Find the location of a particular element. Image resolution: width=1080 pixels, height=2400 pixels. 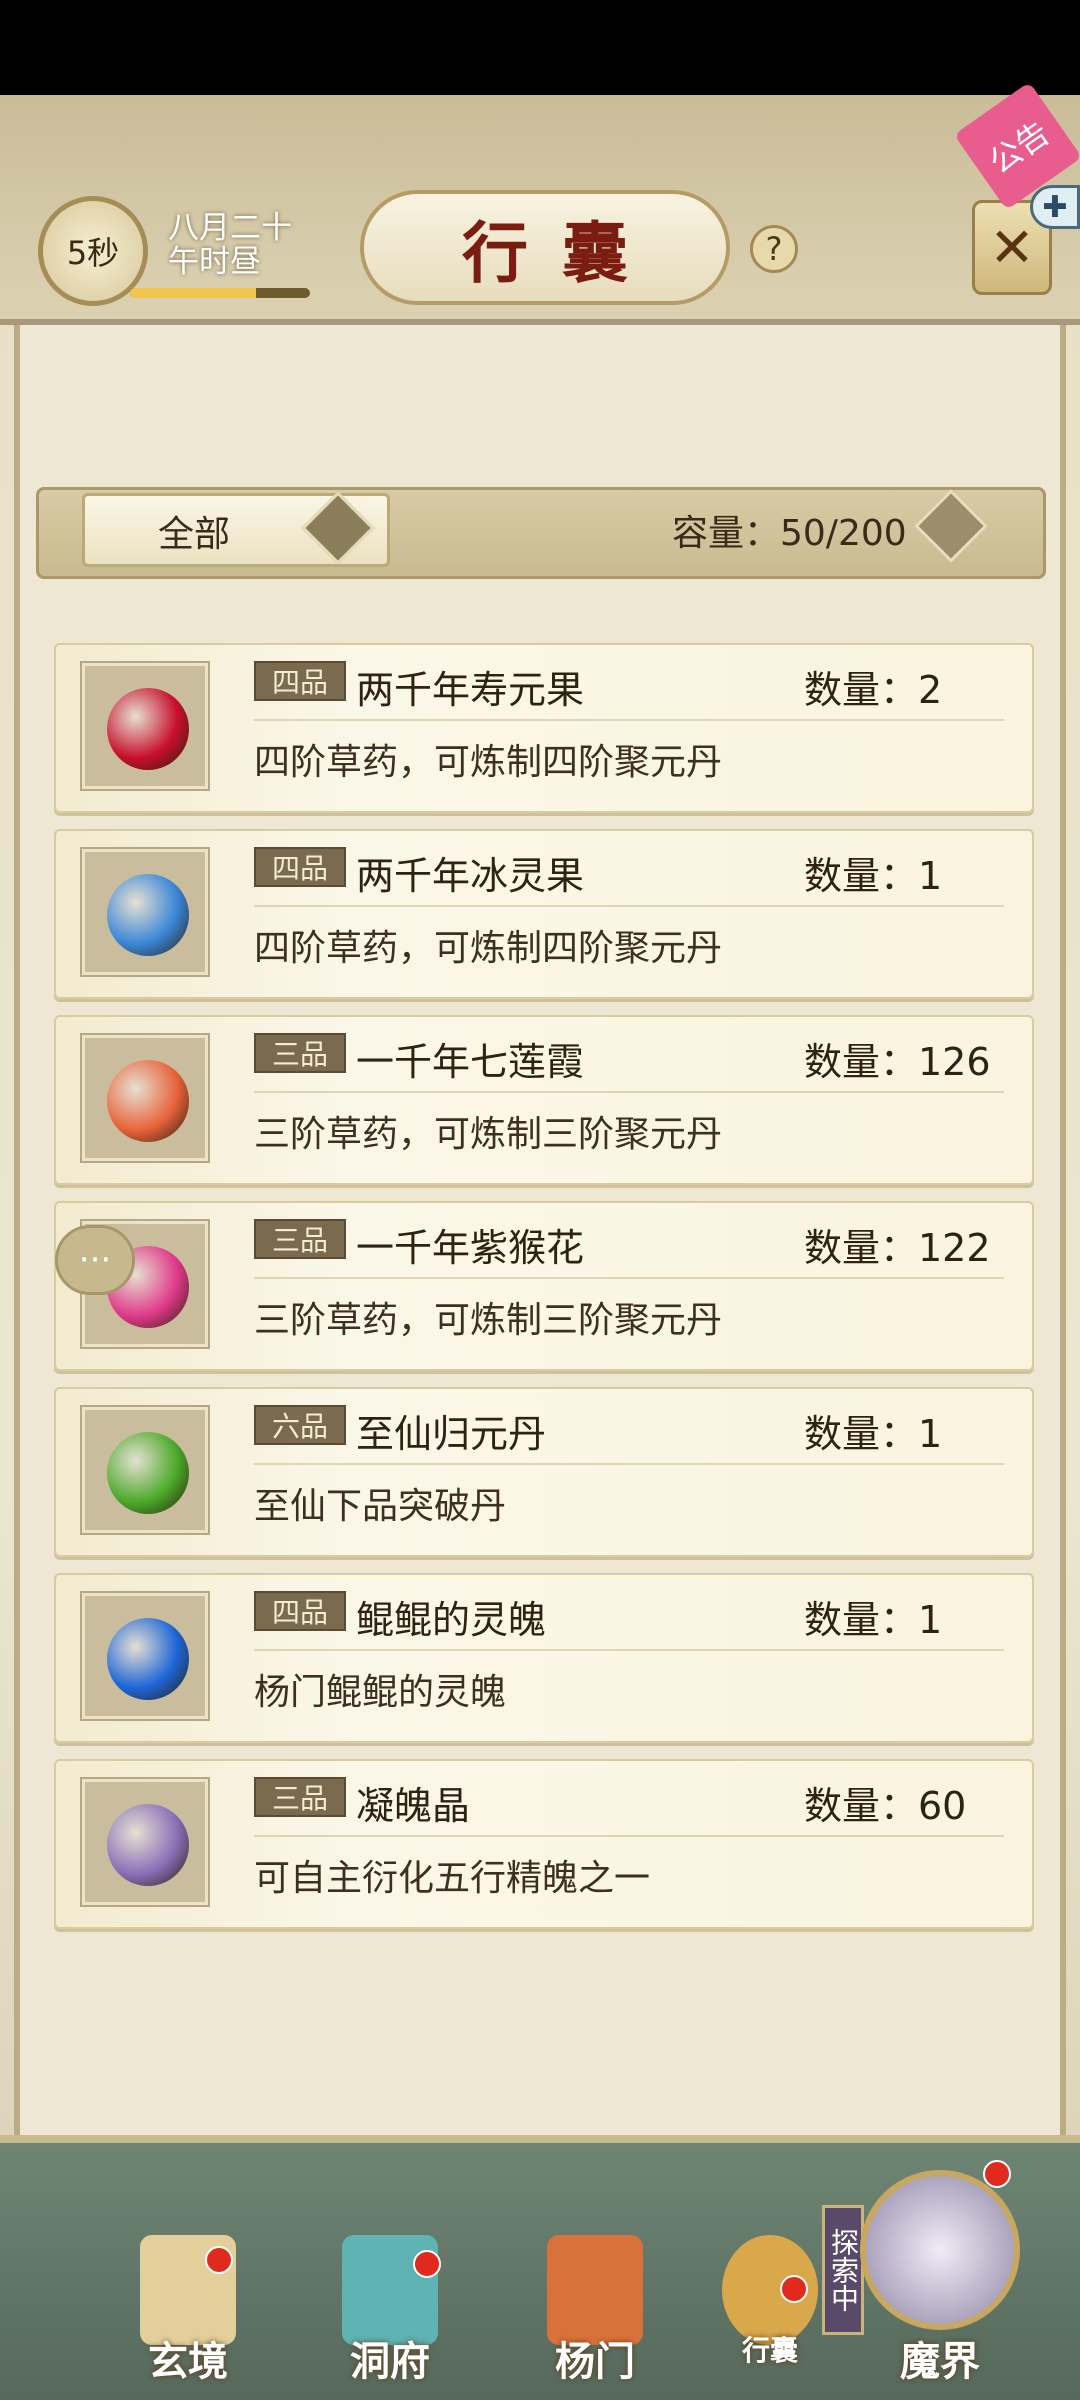

list-item: 六品 至仙归元丹 数量：1 至仙下品突破丹 is located at coordinates (544, 1472).